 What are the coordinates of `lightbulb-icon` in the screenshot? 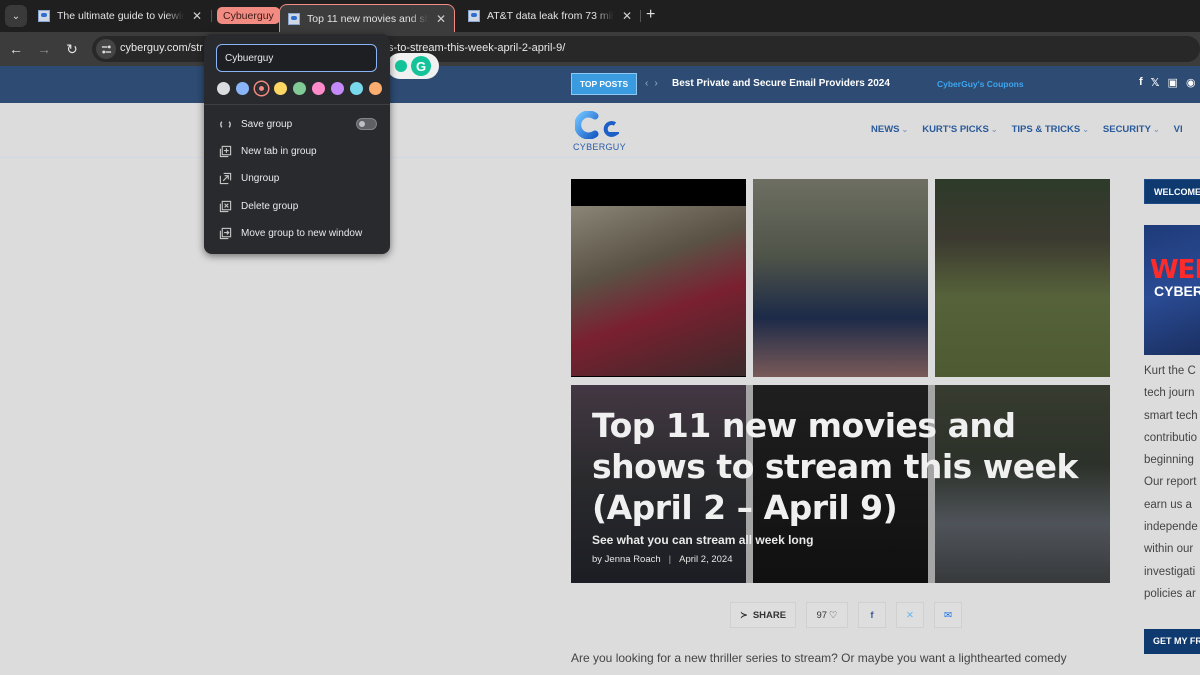 It's located at (401, 66).